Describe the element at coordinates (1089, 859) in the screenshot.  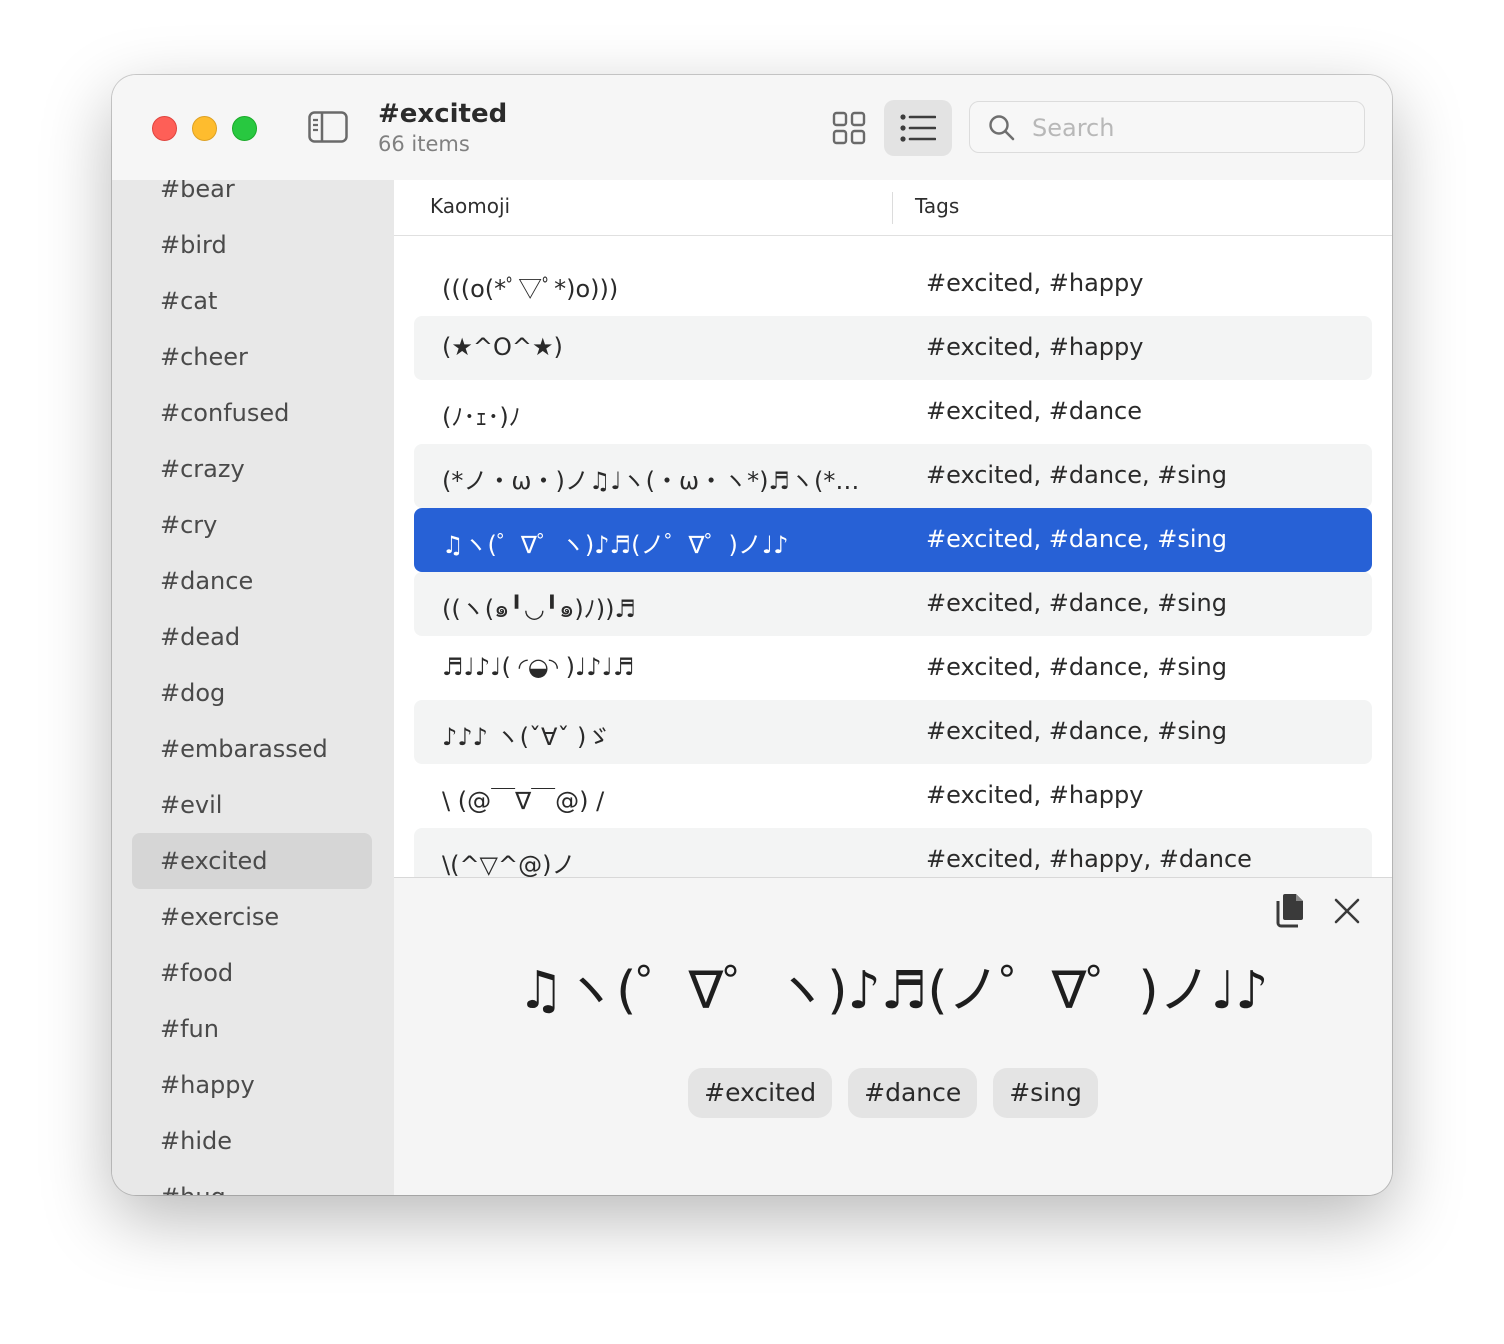
I see `tags-cell: #excited, #happy, #dance` at that location.